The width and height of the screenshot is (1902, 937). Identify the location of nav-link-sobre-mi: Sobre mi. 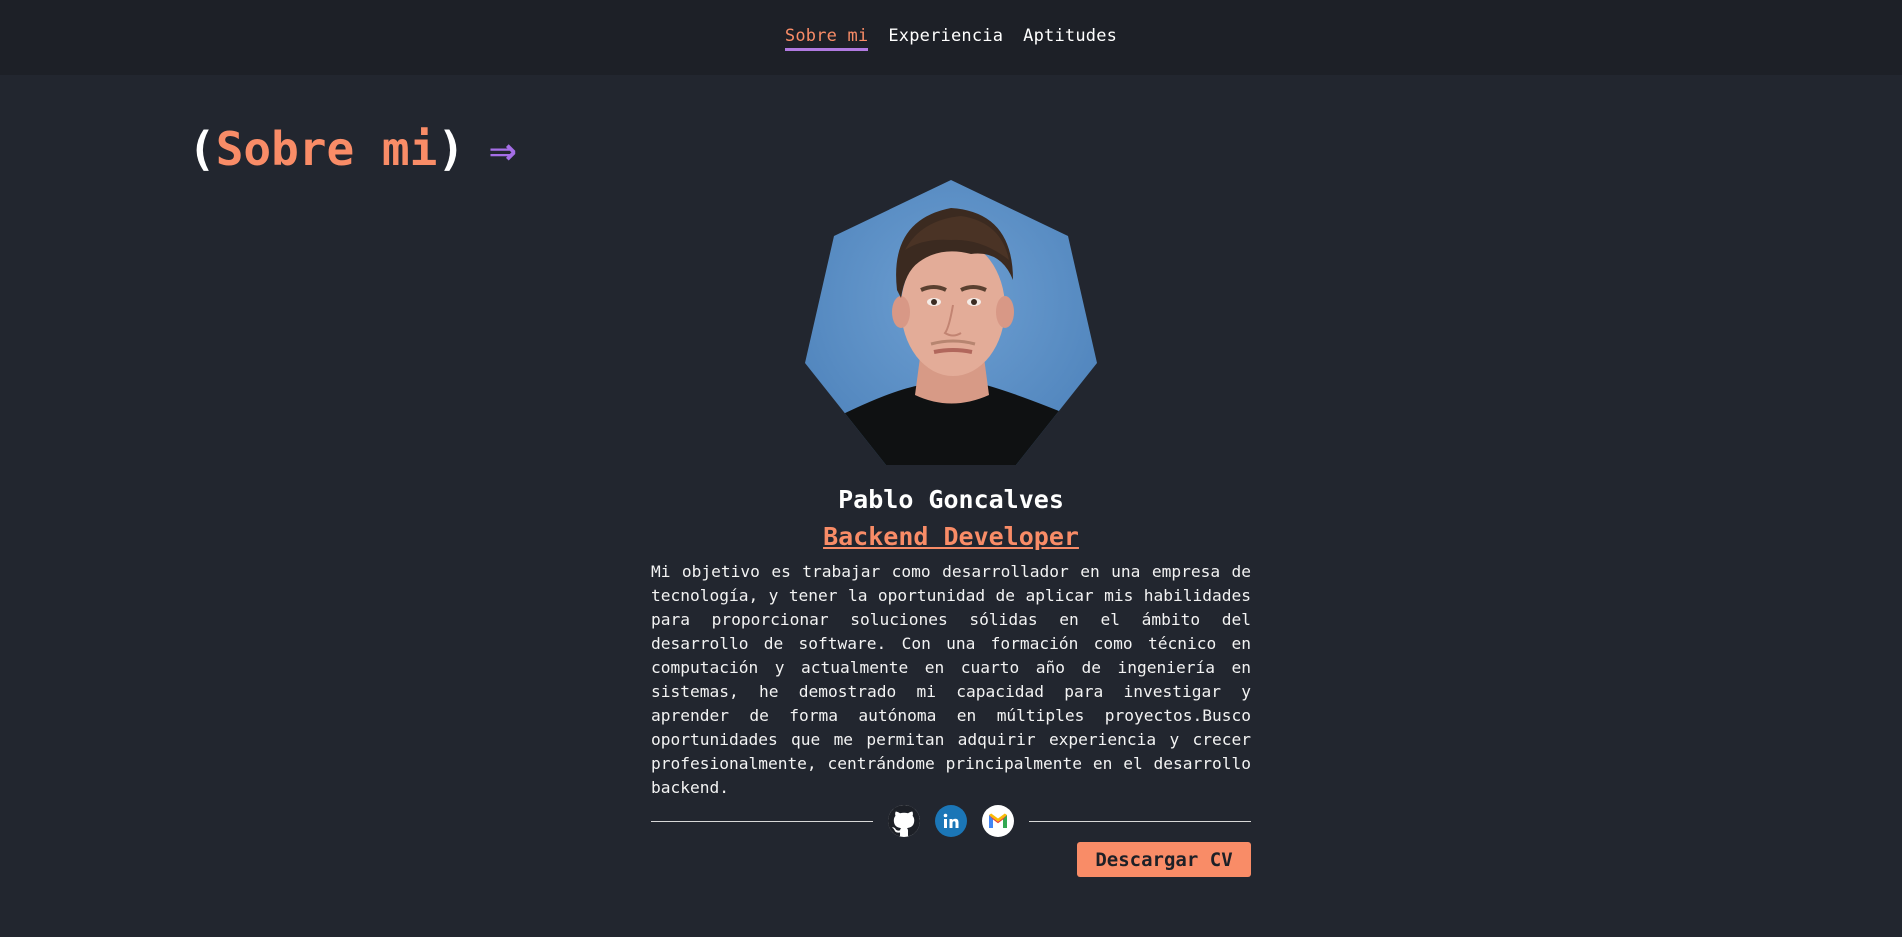
(826, 38).